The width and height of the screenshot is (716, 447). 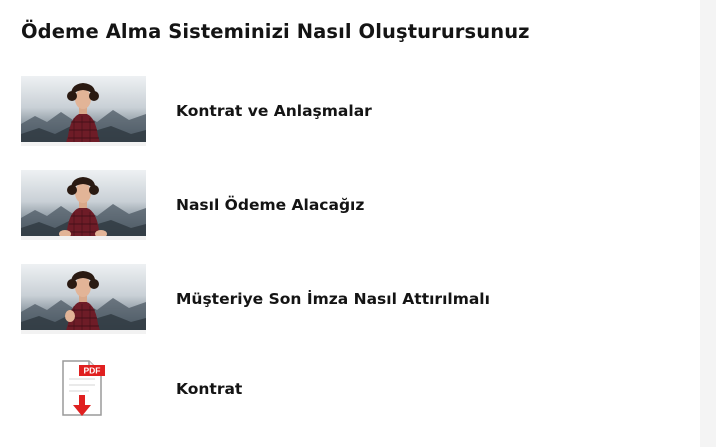 What do you see at coordinates (91, 371) in the screenshot?
I see `pdf-badge: PDF` at bounding box center [91, 371].